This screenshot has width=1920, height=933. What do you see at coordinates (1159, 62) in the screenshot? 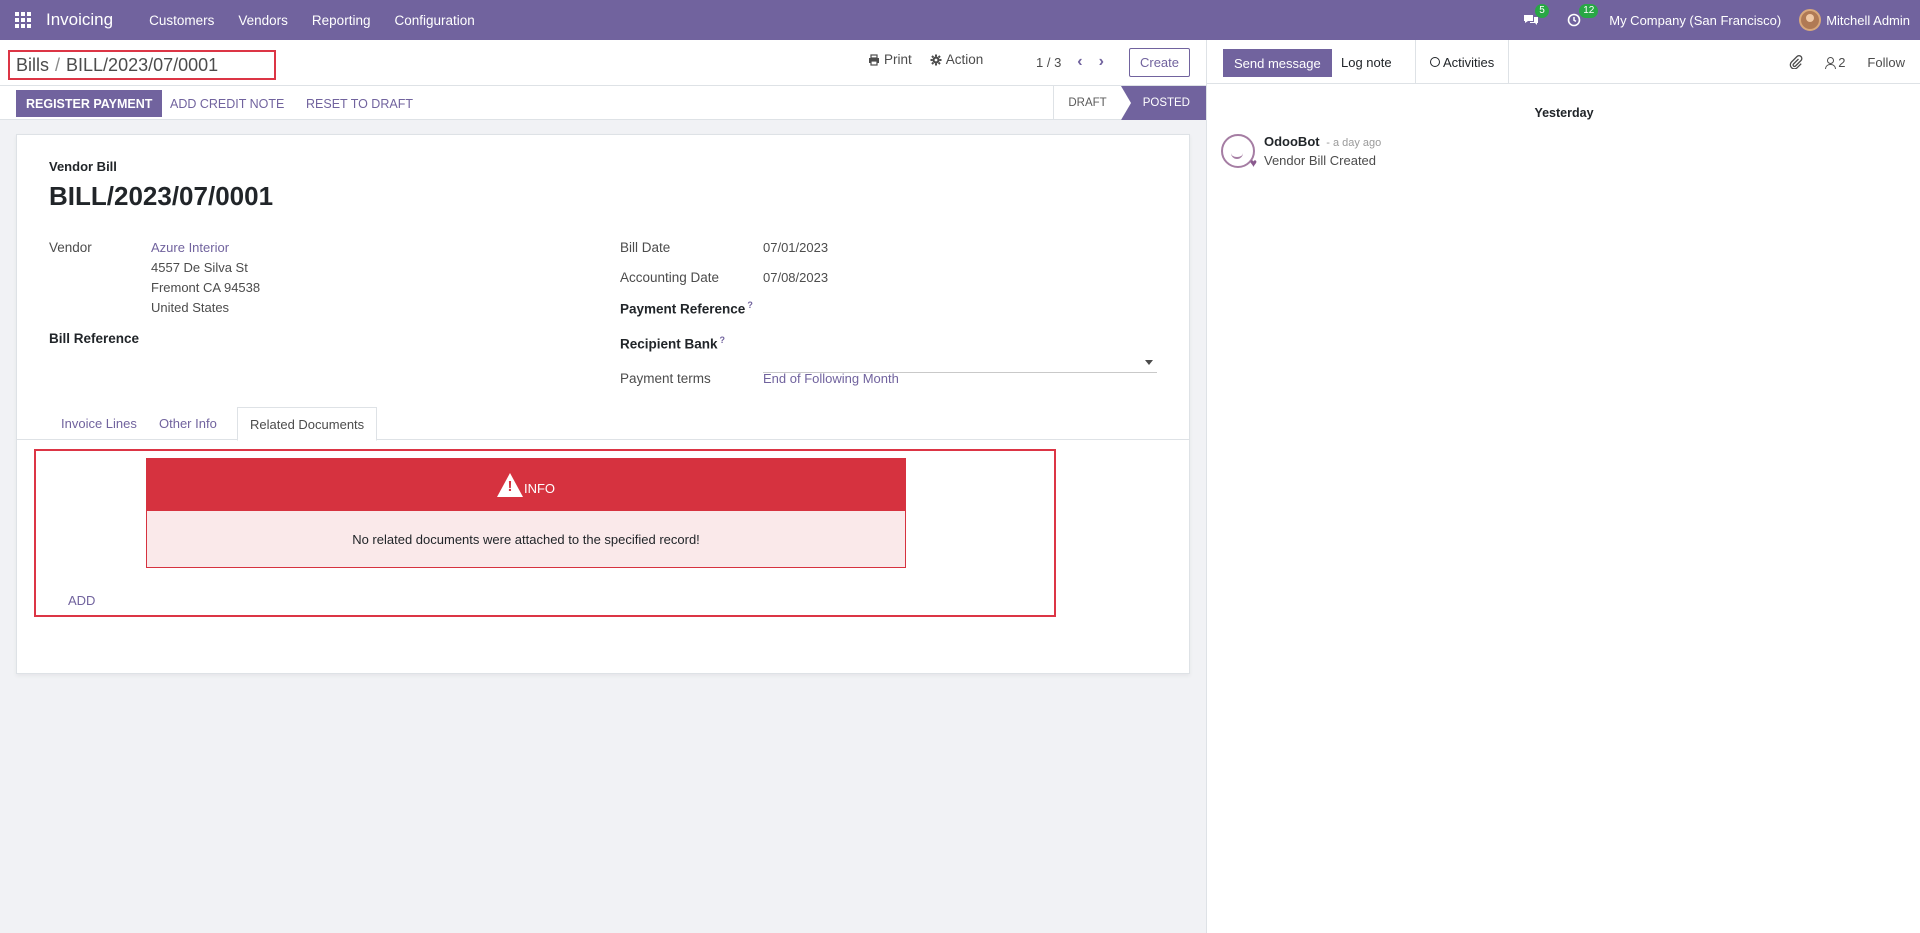
I see `create-button: Create` at bounding box center [1159, 62].